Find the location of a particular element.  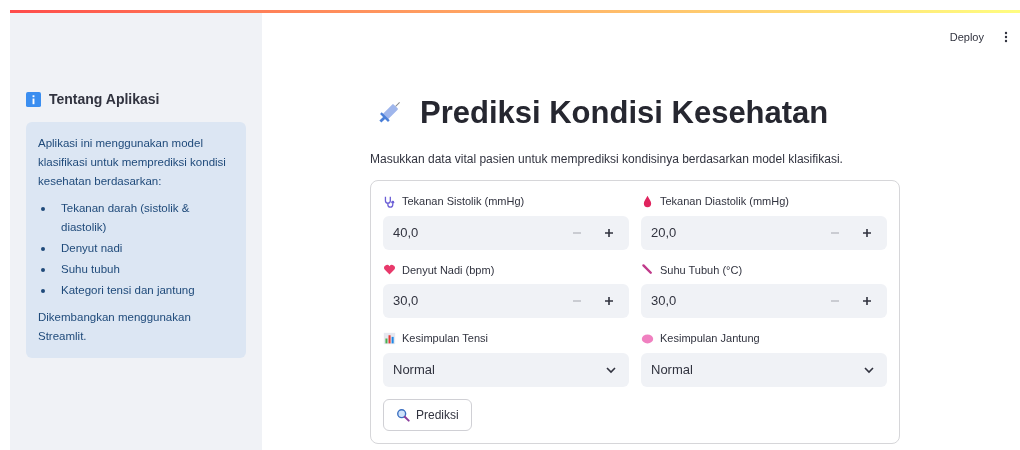

number-input: 40,0 is located at coordinates (506, 232).